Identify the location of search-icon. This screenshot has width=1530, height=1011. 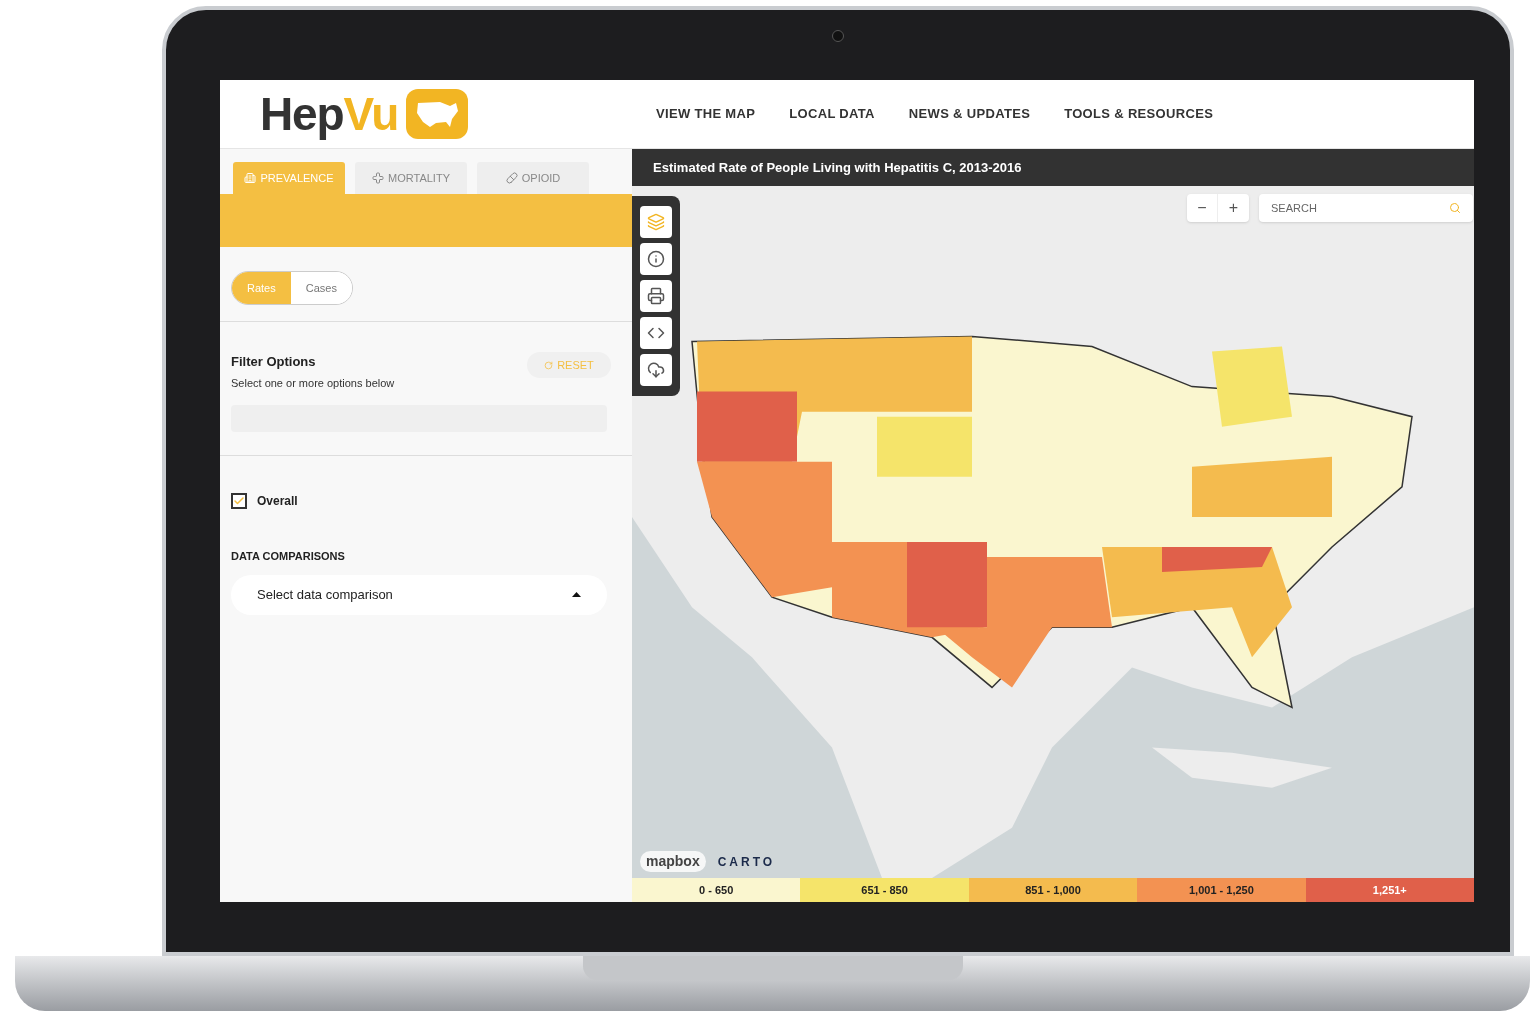
(1455, 208).